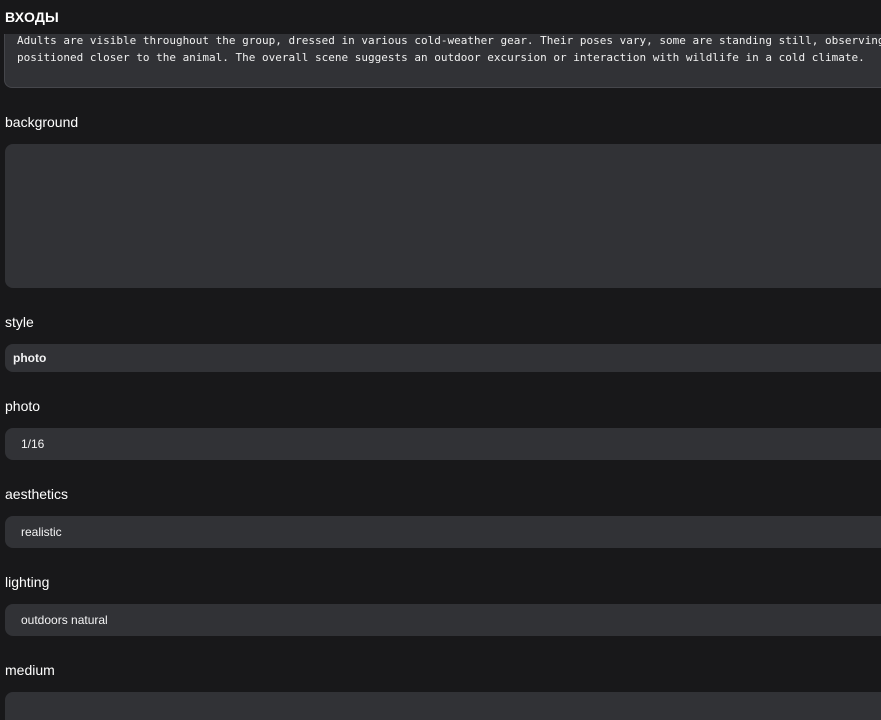  I want to click on style-field: photo, so click(443, 358).